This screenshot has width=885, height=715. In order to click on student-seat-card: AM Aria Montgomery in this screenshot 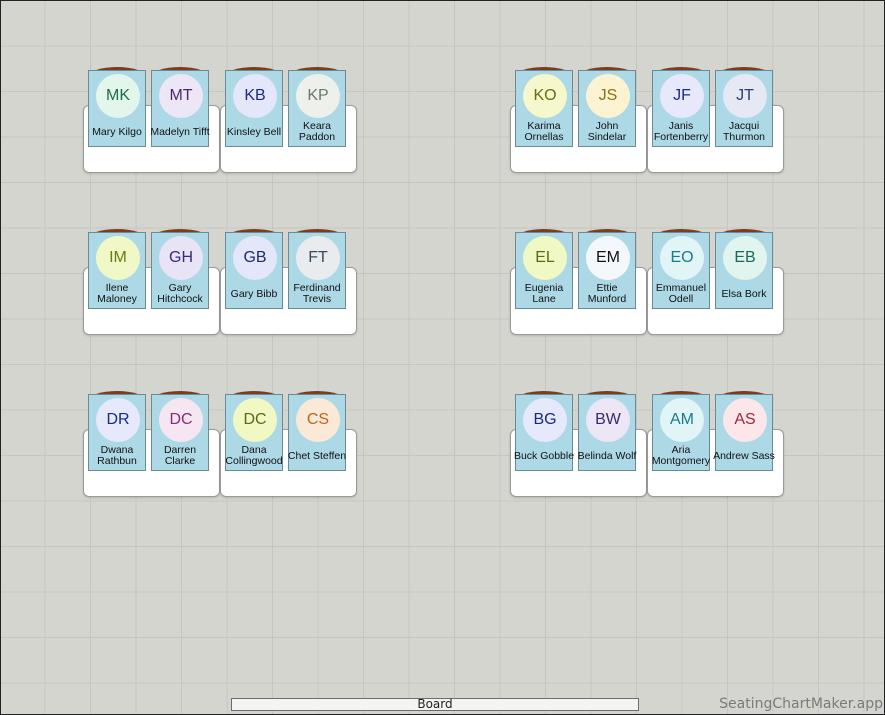, I will do `click(681, 432)`.